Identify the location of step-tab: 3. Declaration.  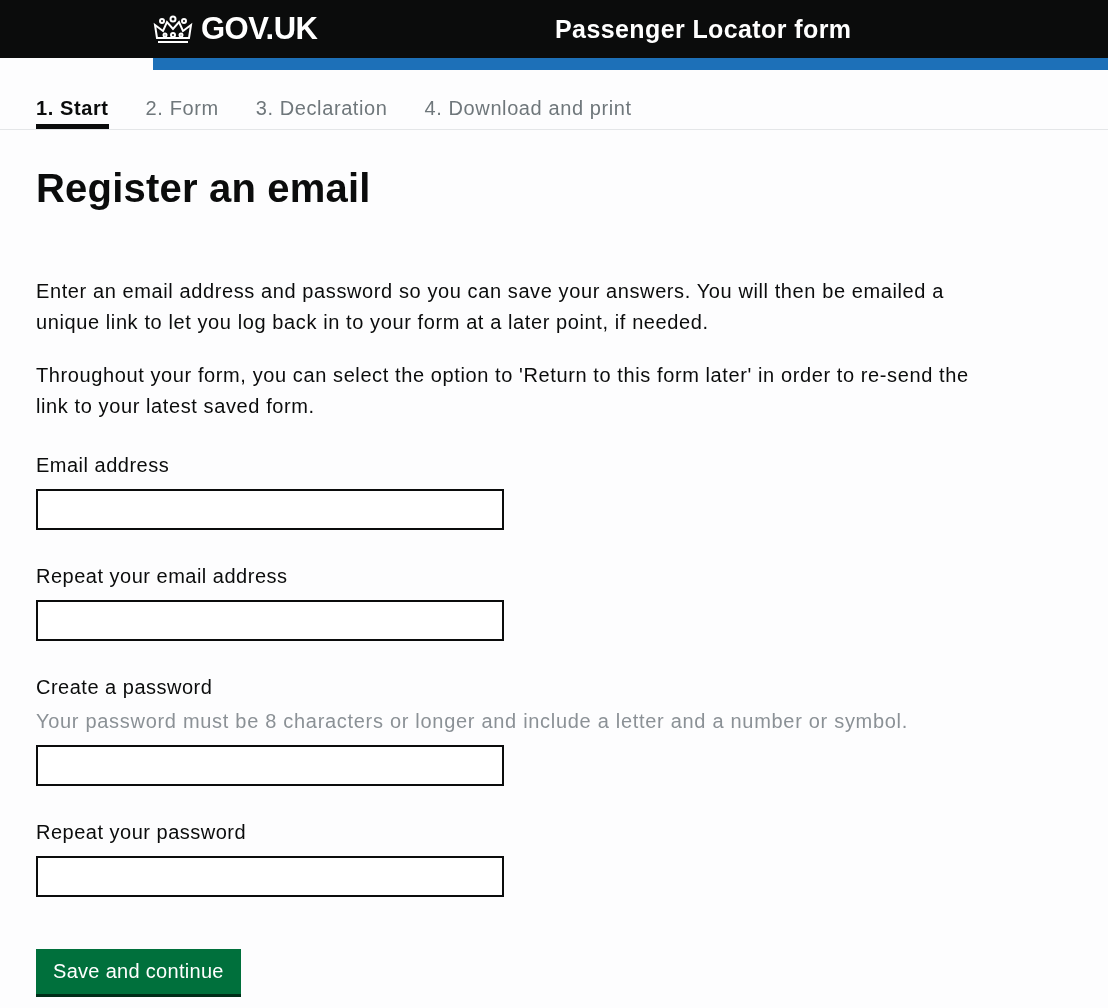
(321, 112).